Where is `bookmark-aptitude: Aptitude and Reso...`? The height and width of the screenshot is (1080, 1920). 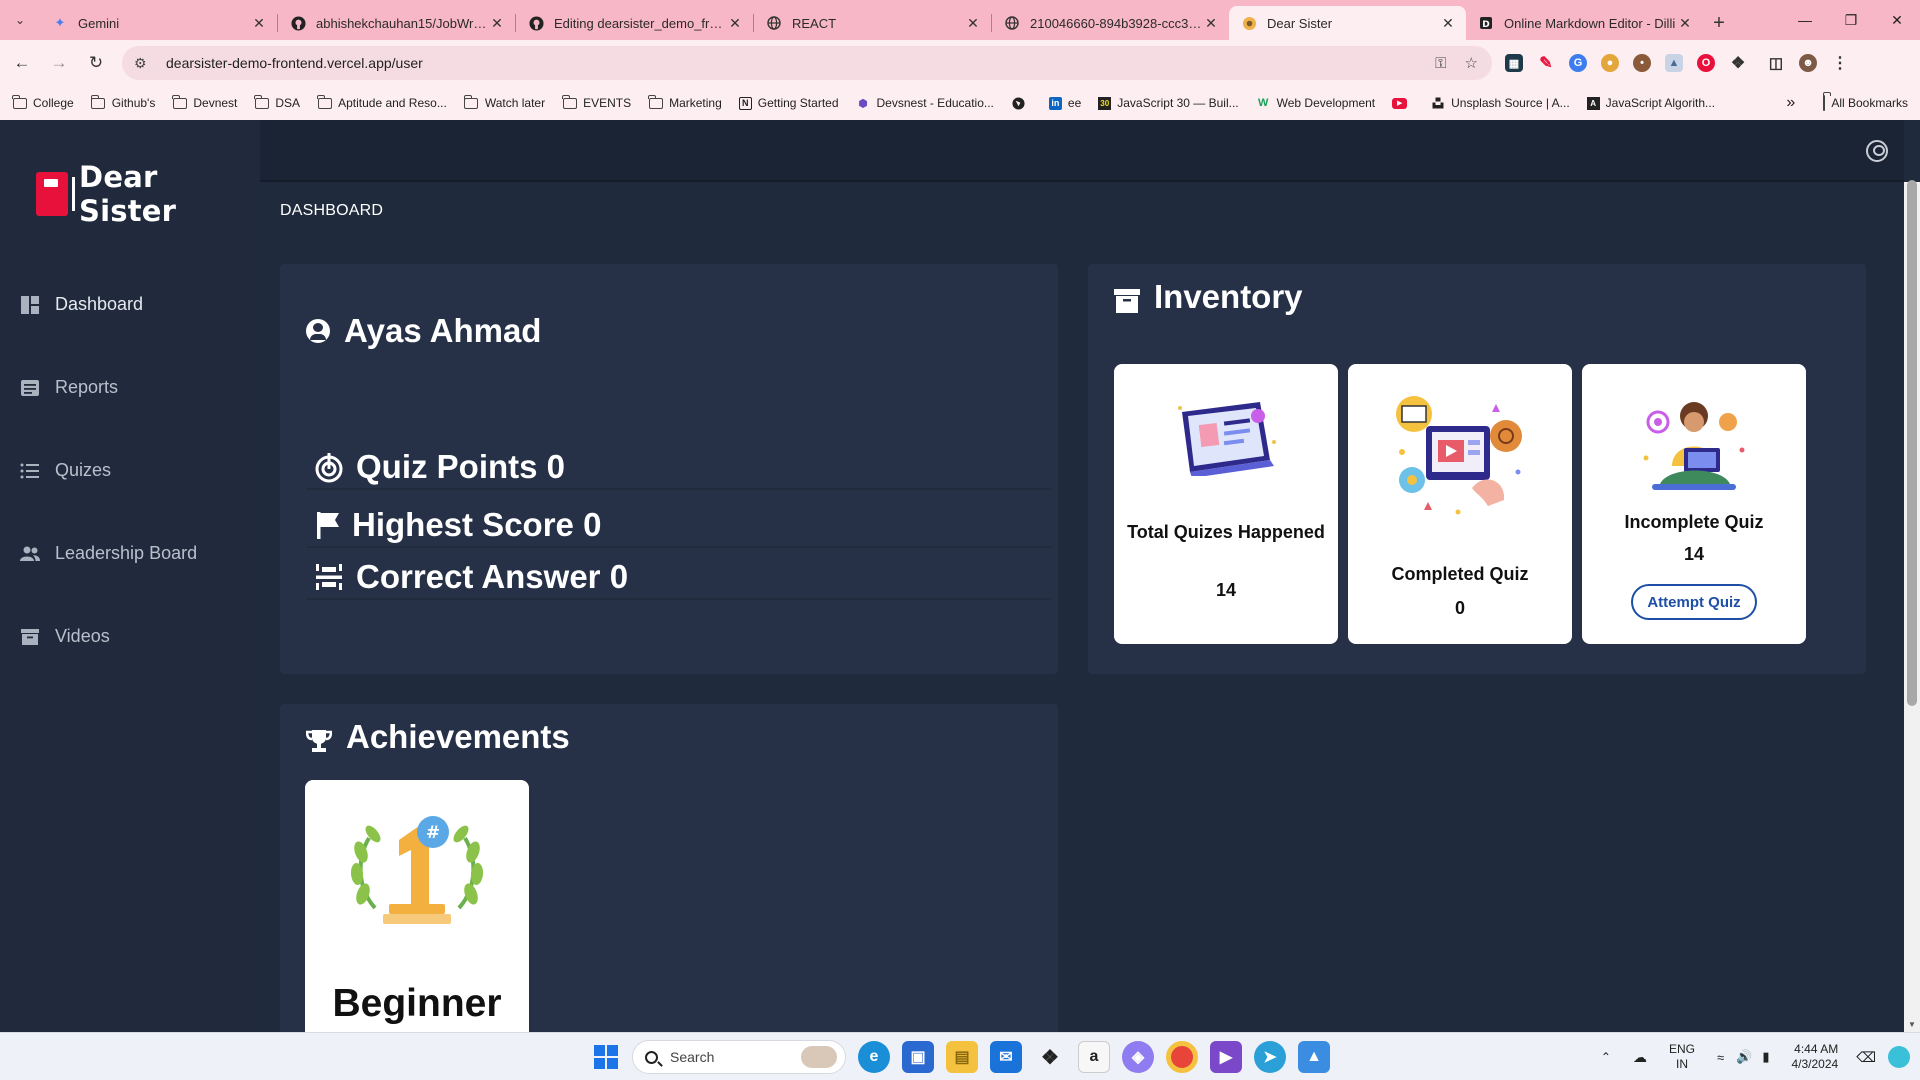 bookmark-aptitude: Aptitude and Reso... is located at coordinates (382, 102).